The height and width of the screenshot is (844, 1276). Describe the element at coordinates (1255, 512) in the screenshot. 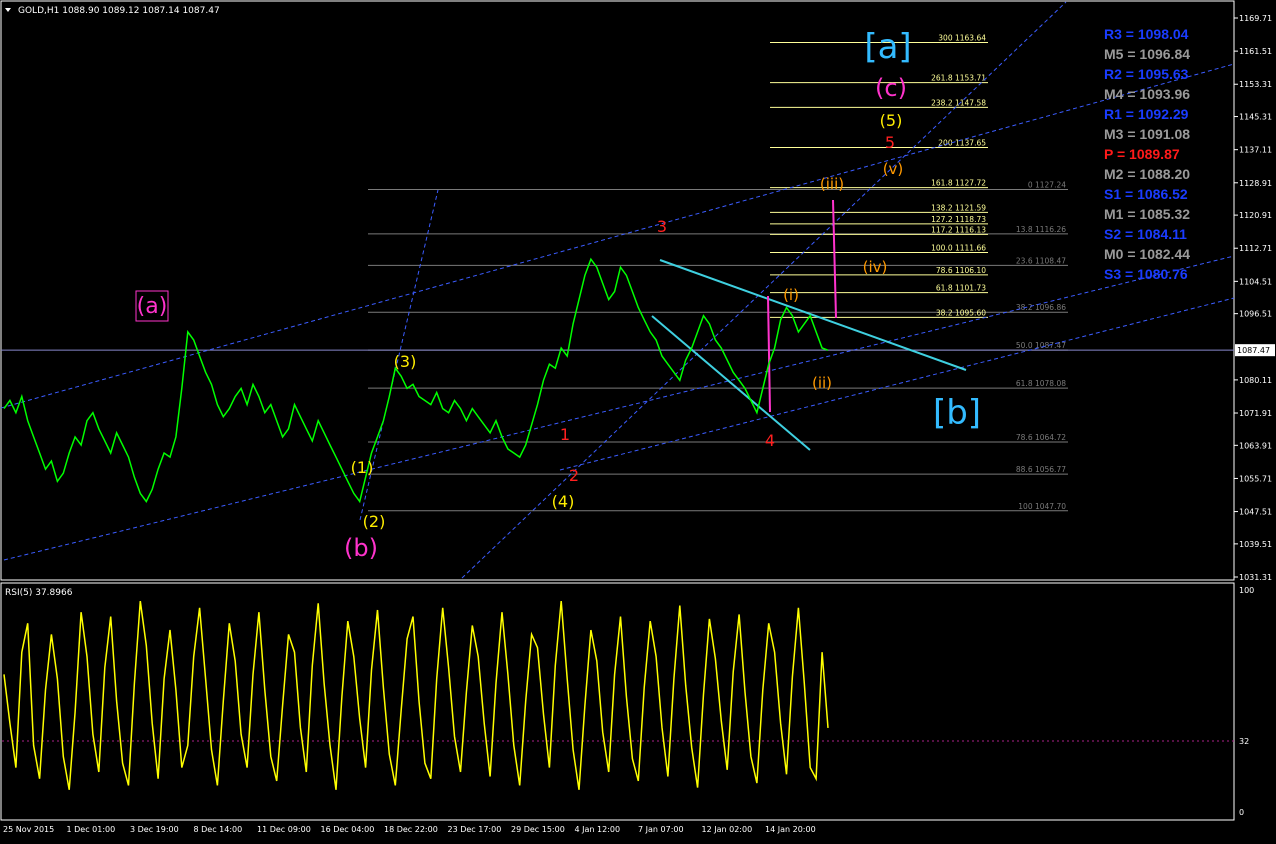

I see `price-tick-label: 1047.51` at that location.